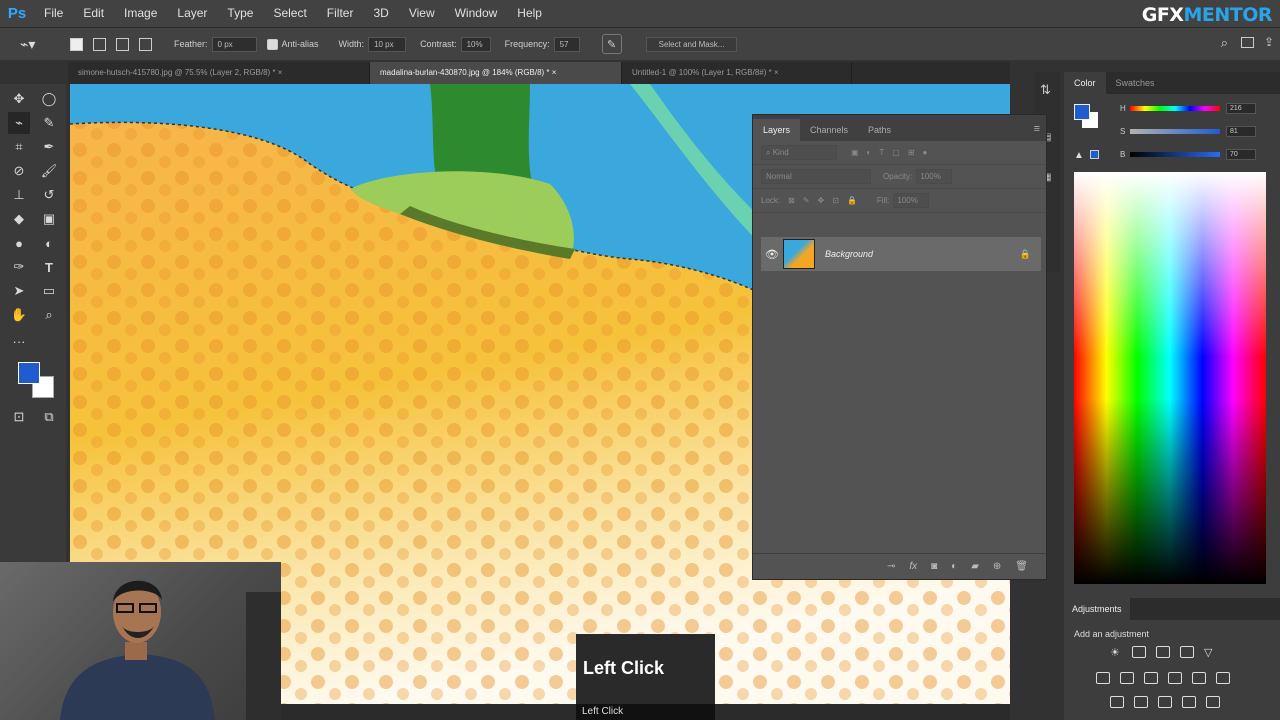 Image resolution: width=1280 pixels, height=720 pixels. I want to click on posterize-adjustment-icon, so click(1141, 702).